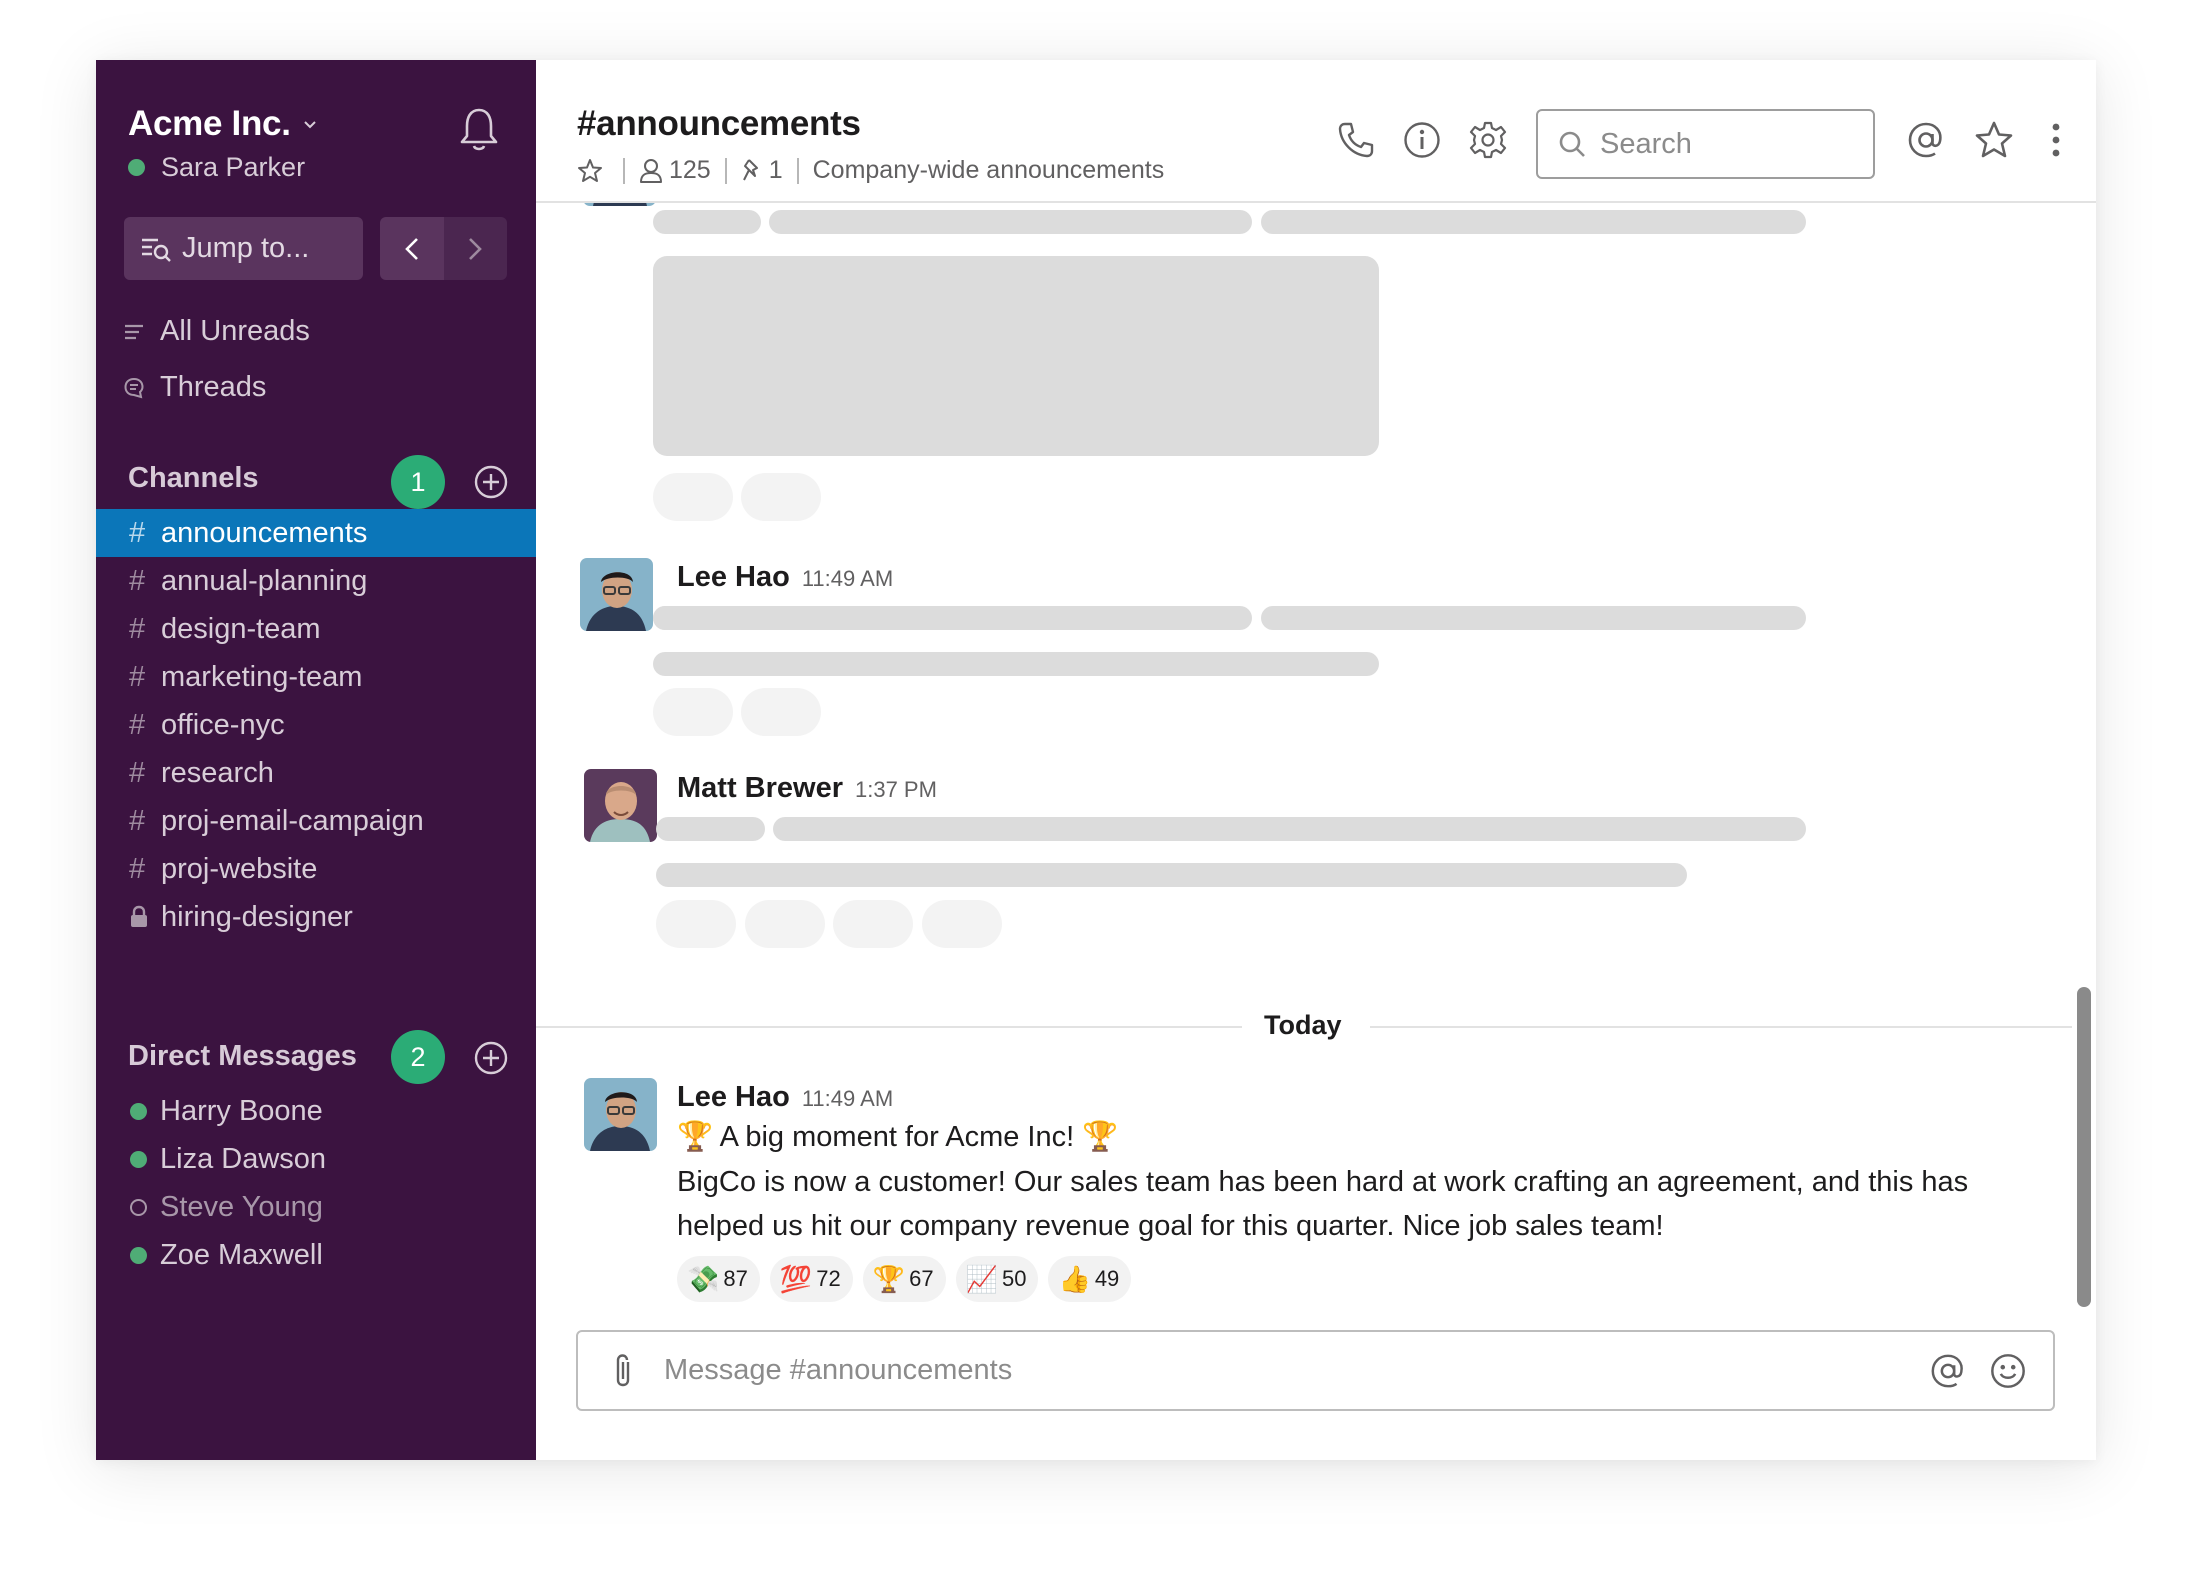 This screenshot has height=1592, width=2192. What do you see at coordinates (316, 725) in the screenshot?
I see `sidebar-channel-office-nyc: # office-nyc` at bounding box center [316, 725].